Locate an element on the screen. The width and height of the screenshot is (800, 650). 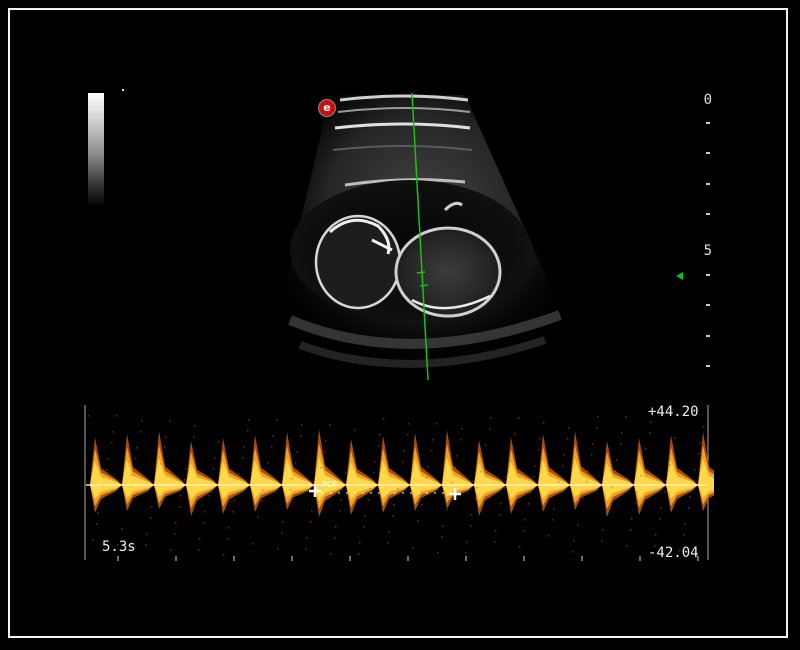
grayscale-bar-icon is located at coordinates (96, 149).